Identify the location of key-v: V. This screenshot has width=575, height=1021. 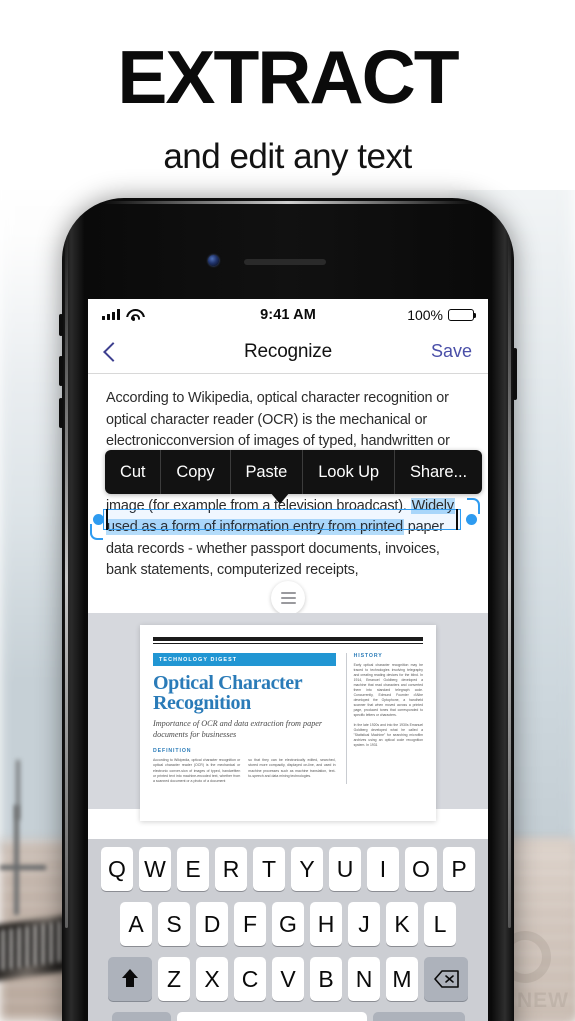
(288, 979).